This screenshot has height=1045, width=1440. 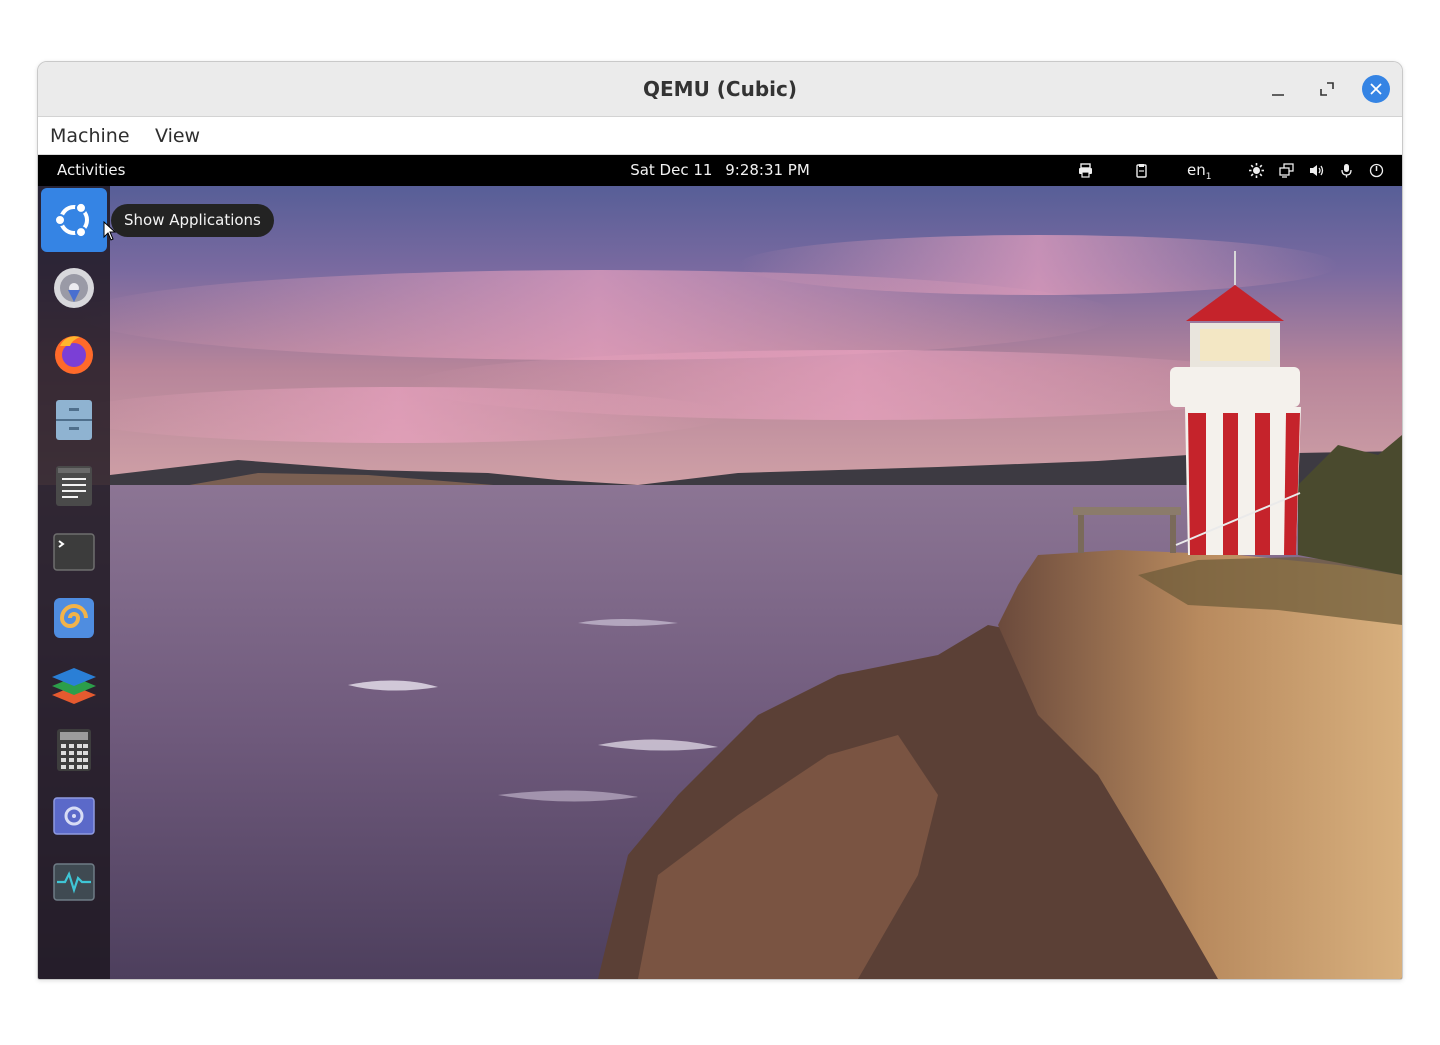 I want to click on dock-calculator, so click(x=74, y=750).